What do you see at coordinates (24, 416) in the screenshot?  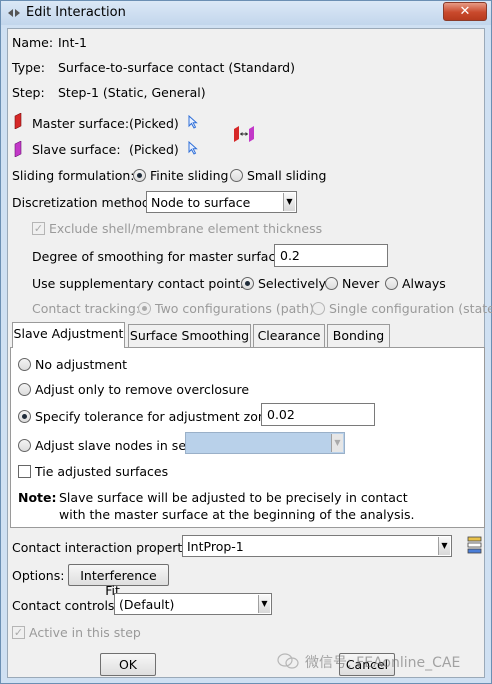 I see `specify-tolerance-radio` at bounding box center [24, 416].